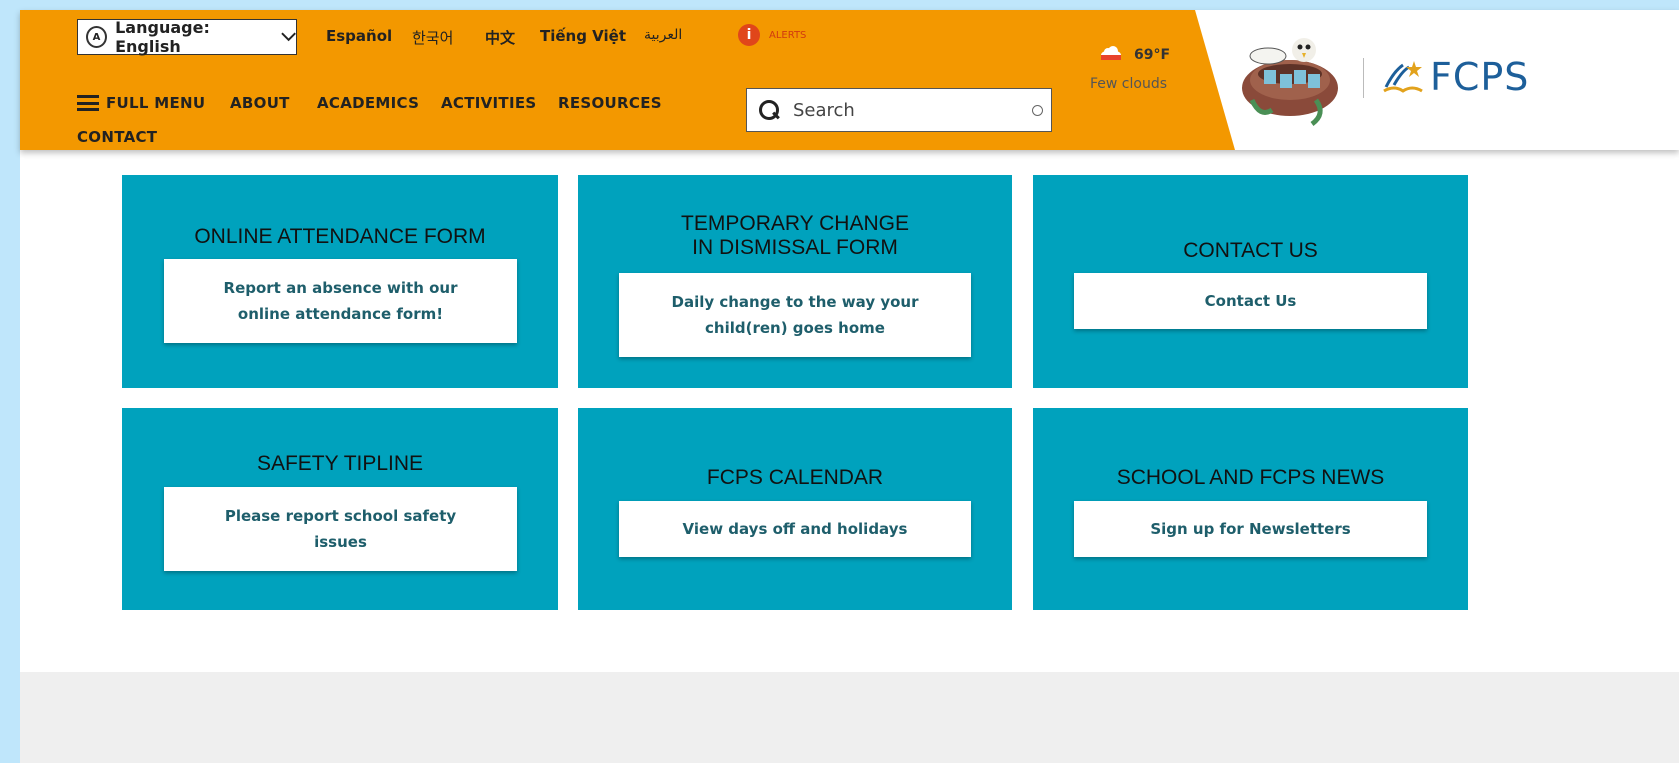 The image size is (1679, 763). I want to click on tile-link-button: Sign up for Newsletters, so click(1250, 529).